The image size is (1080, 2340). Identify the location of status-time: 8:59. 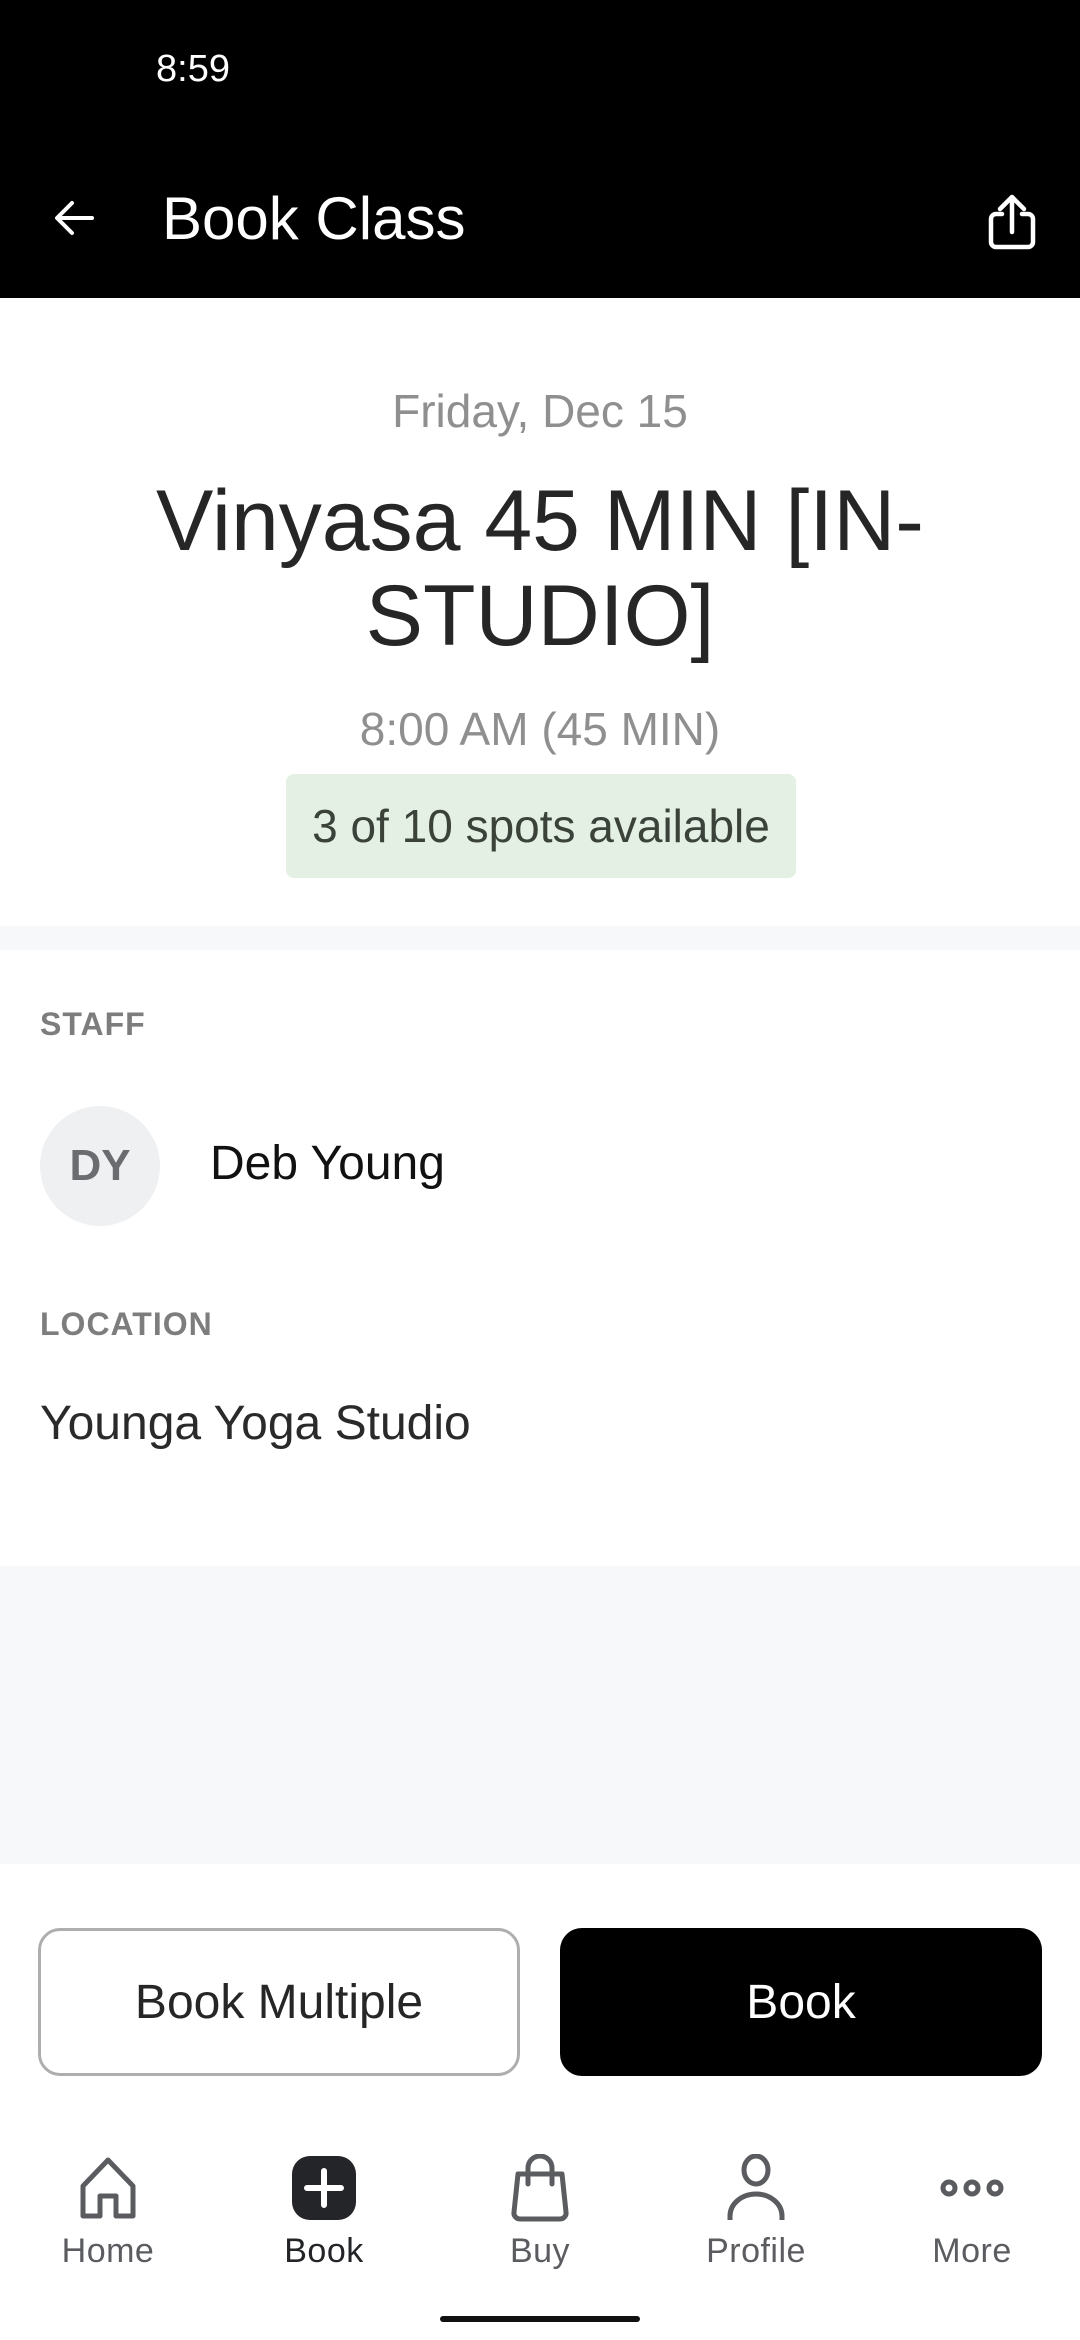
(193, 69).